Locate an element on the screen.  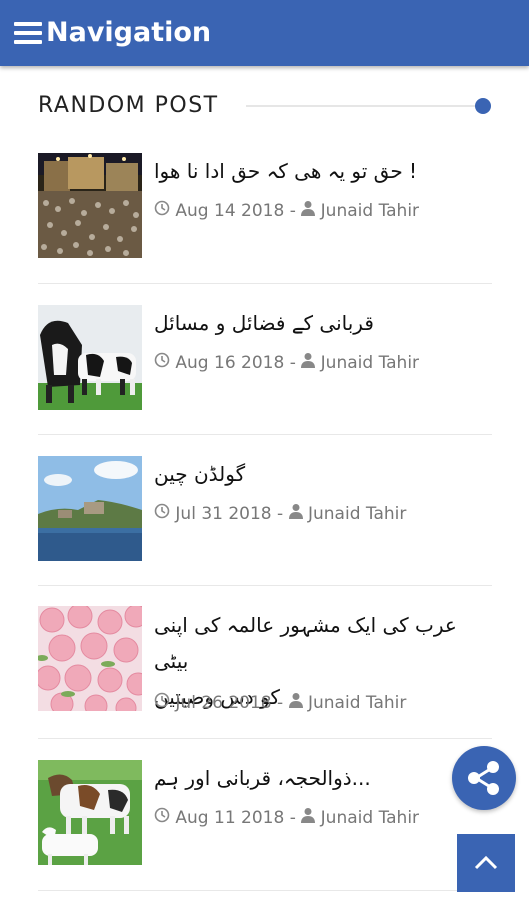
share-button is located at coordinates (484, 778).